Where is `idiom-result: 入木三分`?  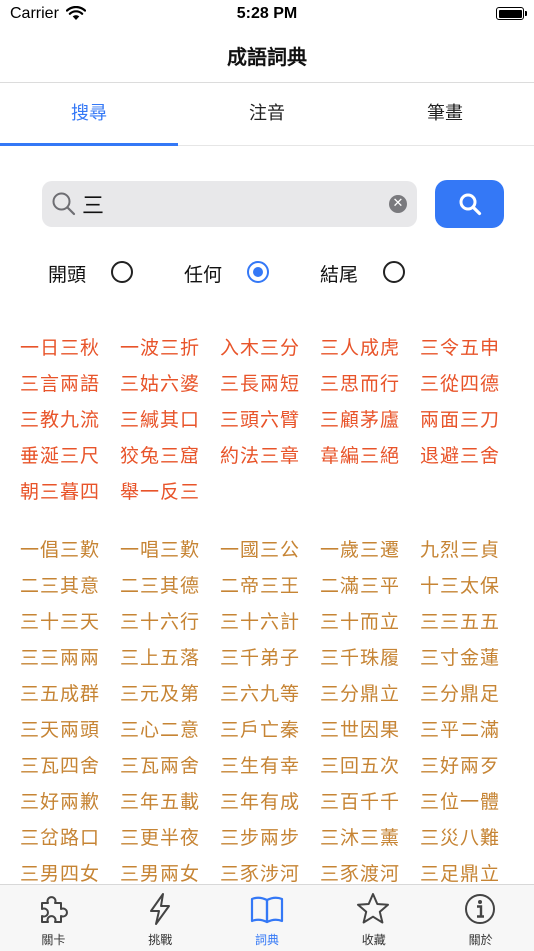
idiom-result: 入木三分 is located at coordinates (270, 348).